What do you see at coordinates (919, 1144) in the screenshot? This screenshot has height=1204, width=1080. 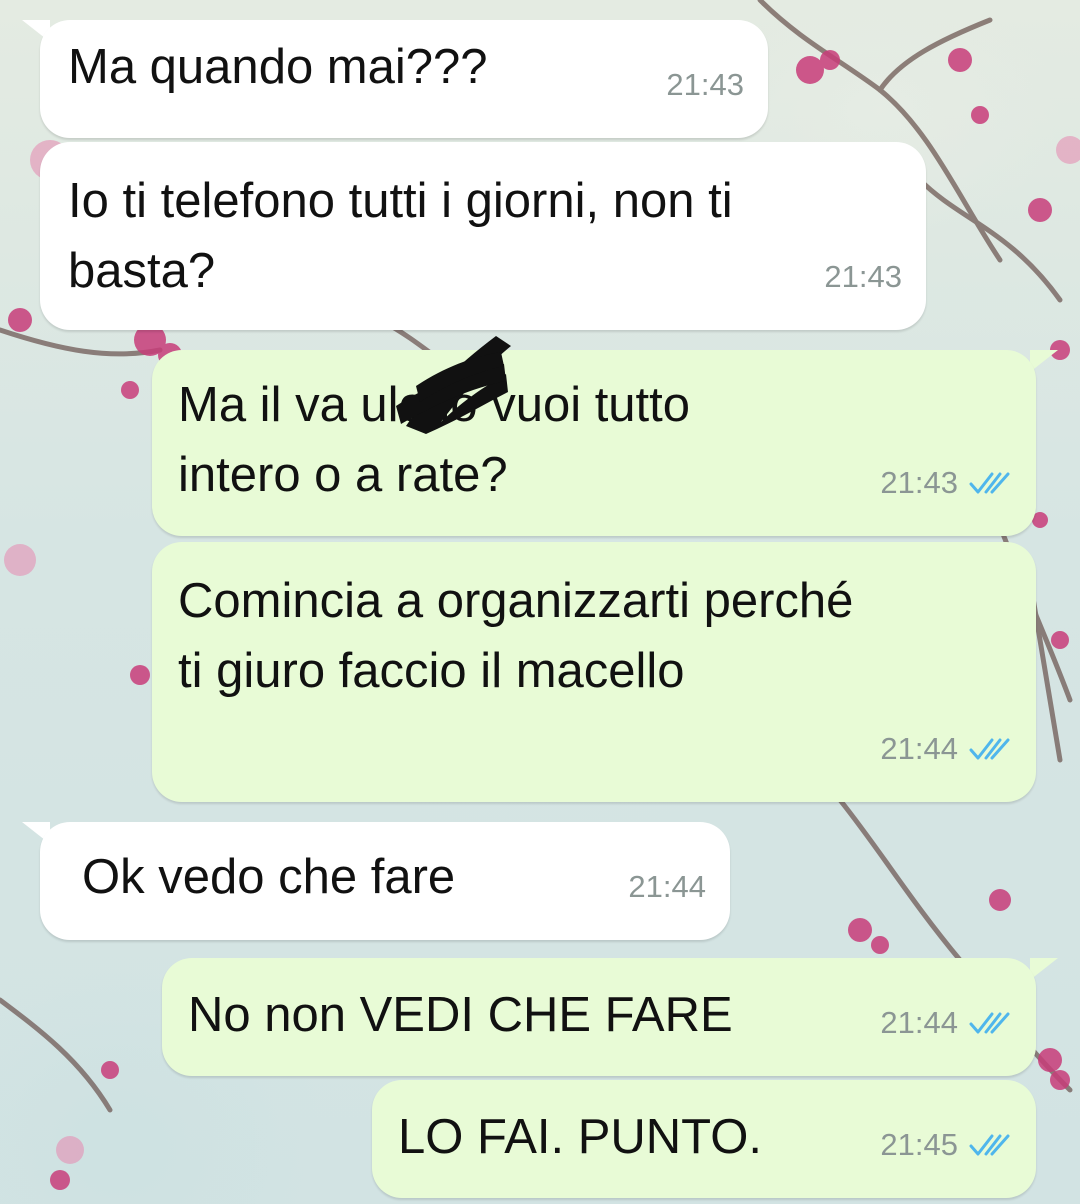 I see `message-time: 21:45` at bounding box center [919, 1144].